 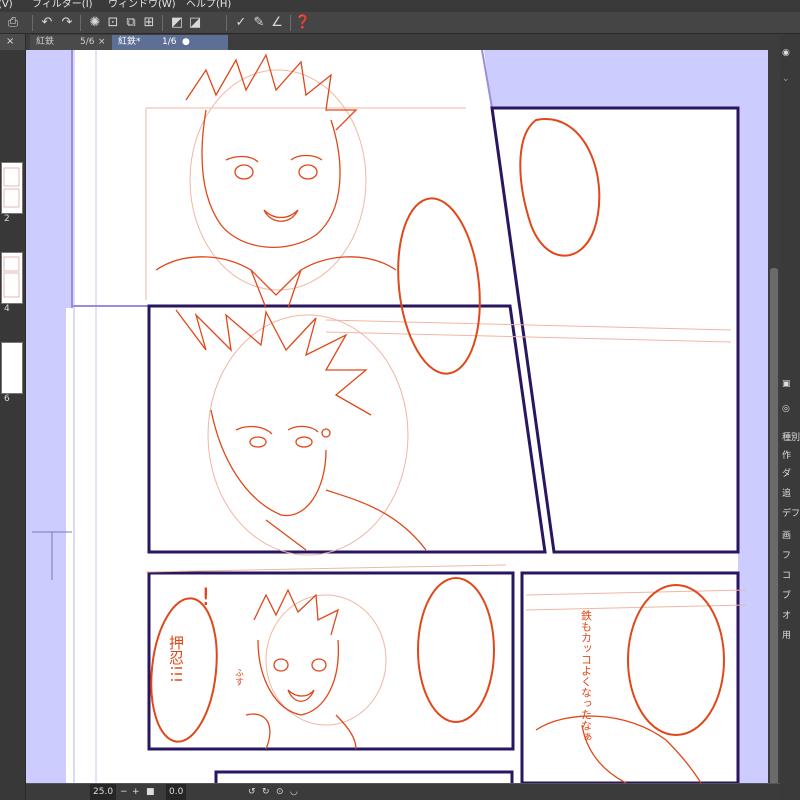 What do you see at coordinates (280, 792) in the screenshot?
I see `reset-rotation-icon: ⊙` at bounding box center [280, 792].